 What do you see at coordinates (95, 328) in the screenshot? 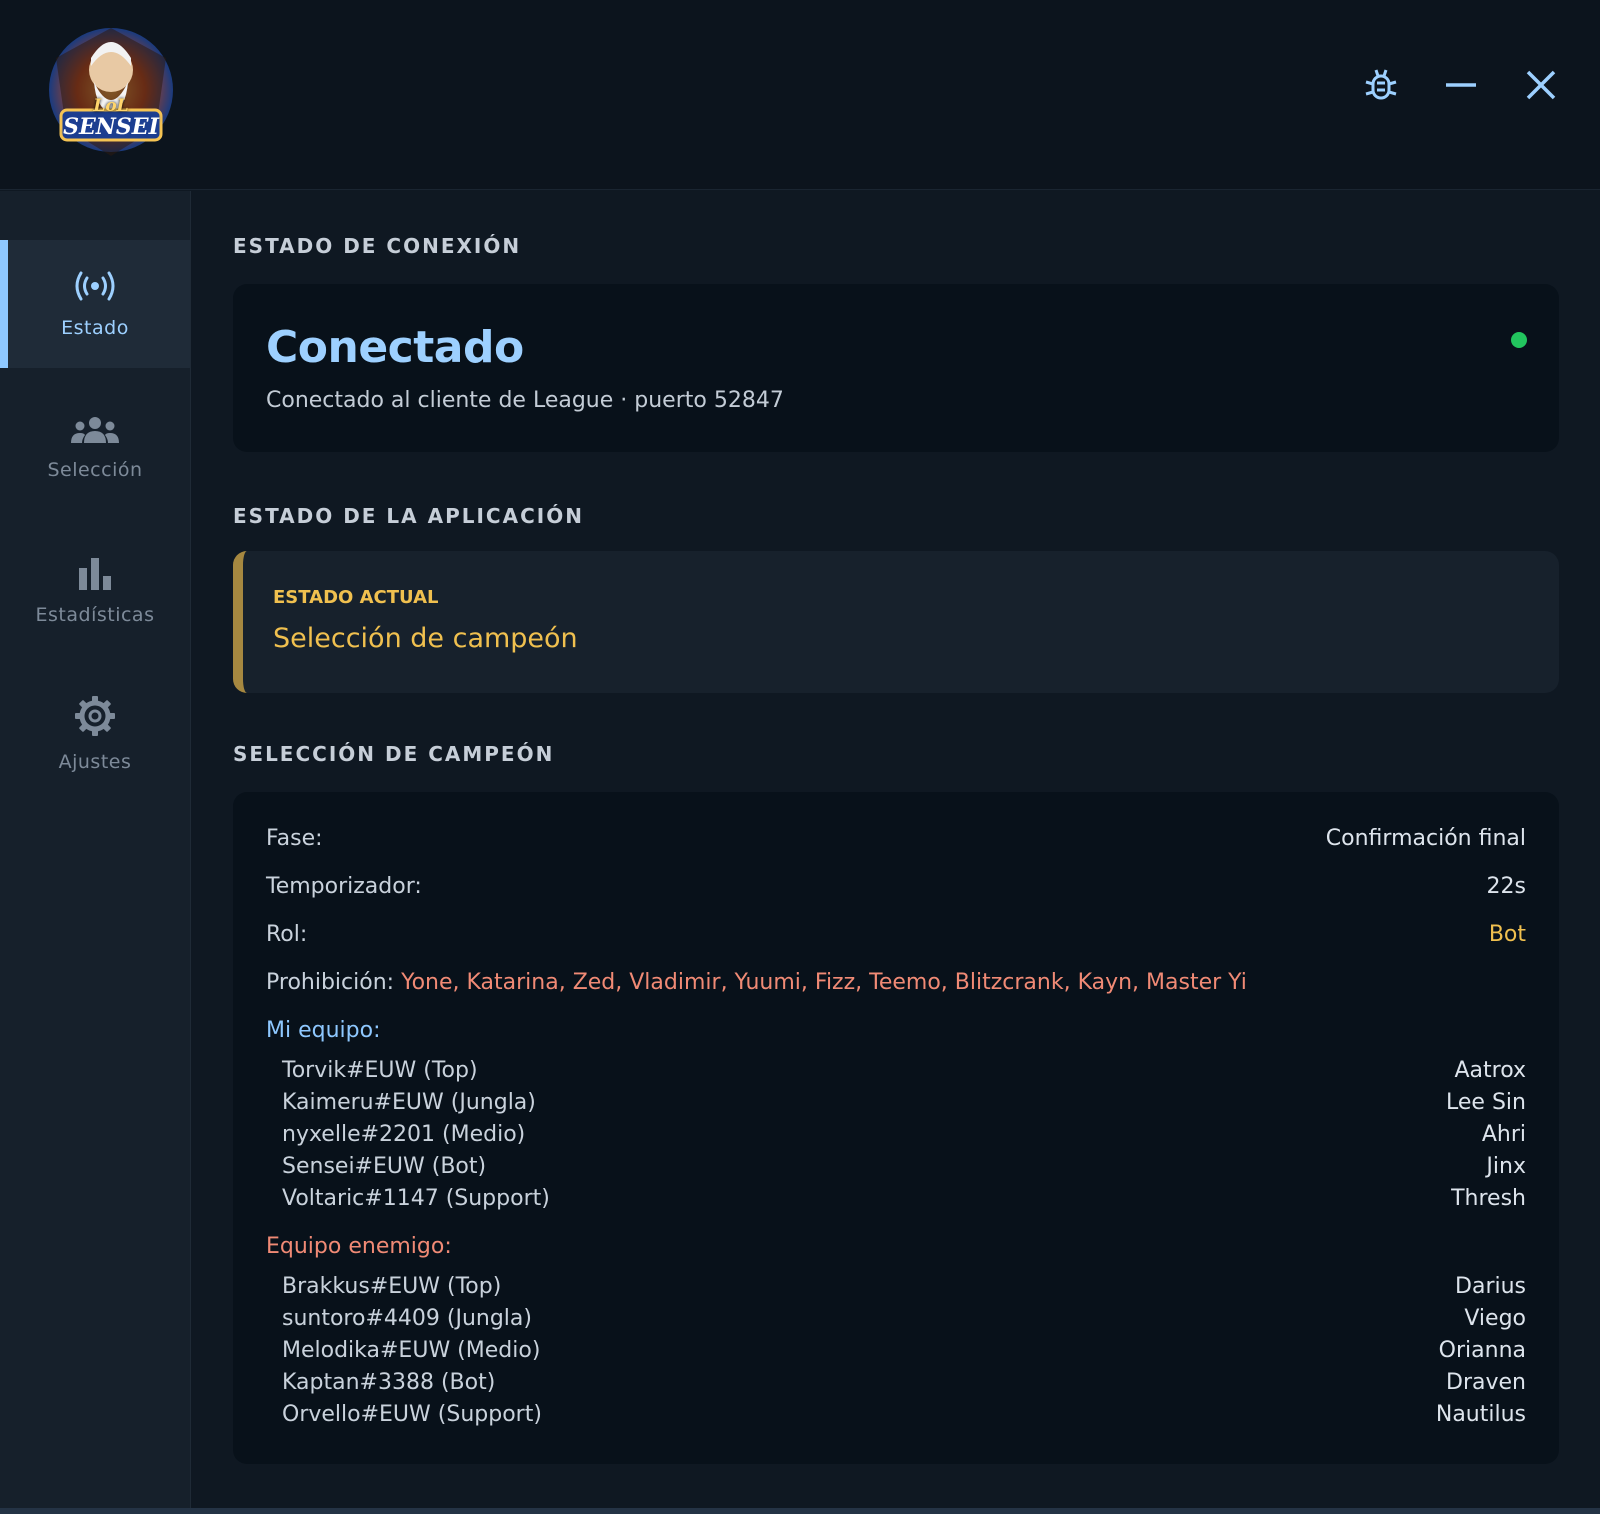
I see `sidebar-item-label: Estado` at bounding box center [95, 328].